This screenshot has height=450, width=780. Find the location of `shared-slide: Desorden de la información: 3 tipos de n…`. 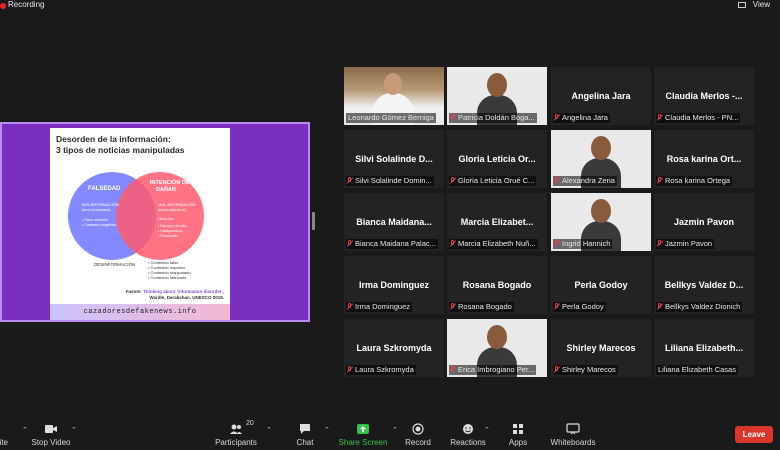

shared-slide: Desorden de la información: 3 tipos de n… is located at coordinates (140, 224).